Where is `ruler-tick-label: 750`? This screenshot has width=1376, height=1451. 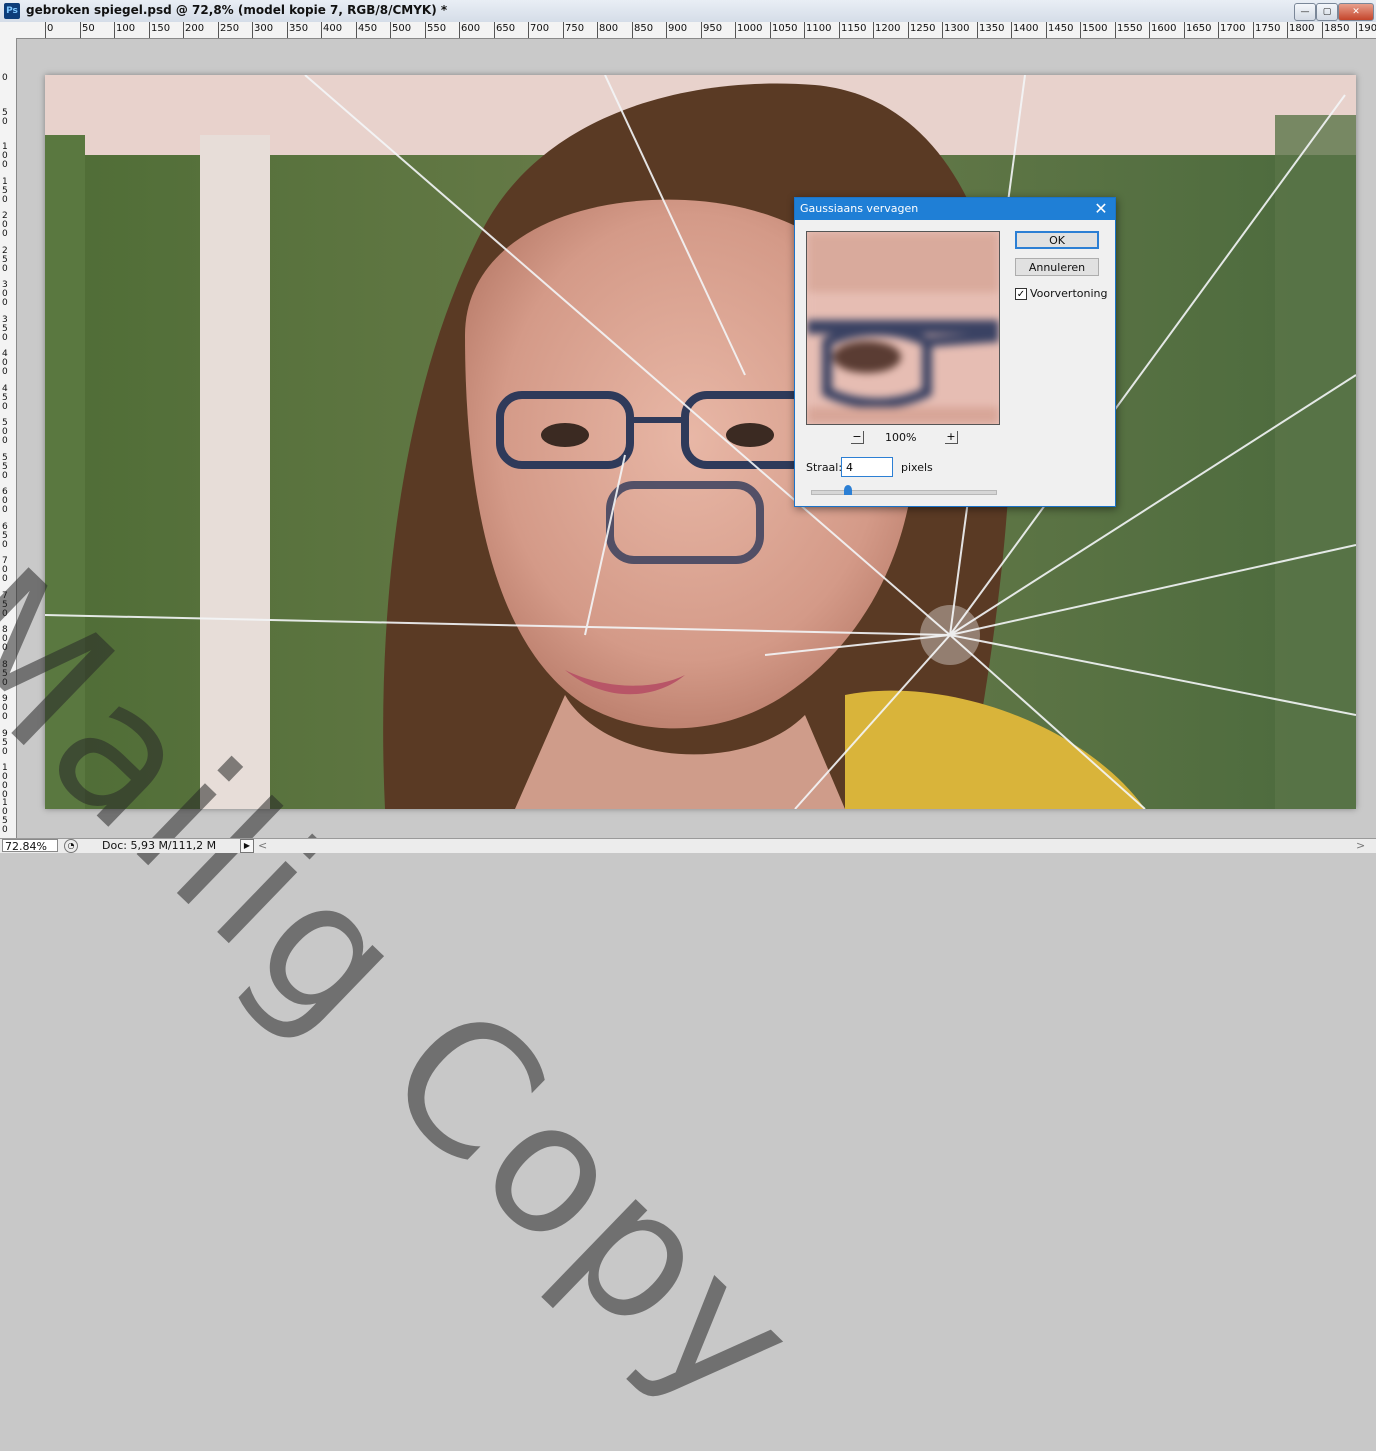 ruler-tick-label: 750 is located at coordinates (575, 28).